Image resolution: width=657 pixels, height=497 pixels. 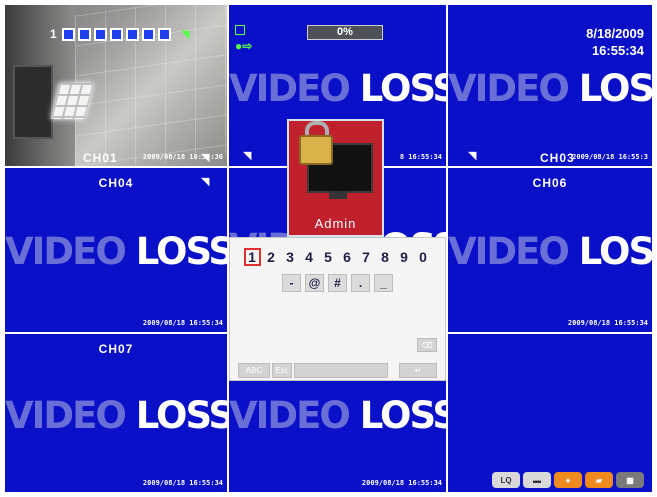 What do you see at coordinates (33, 102) in the screenshot?
I see `camera-door` at bounding box center [33, 102].